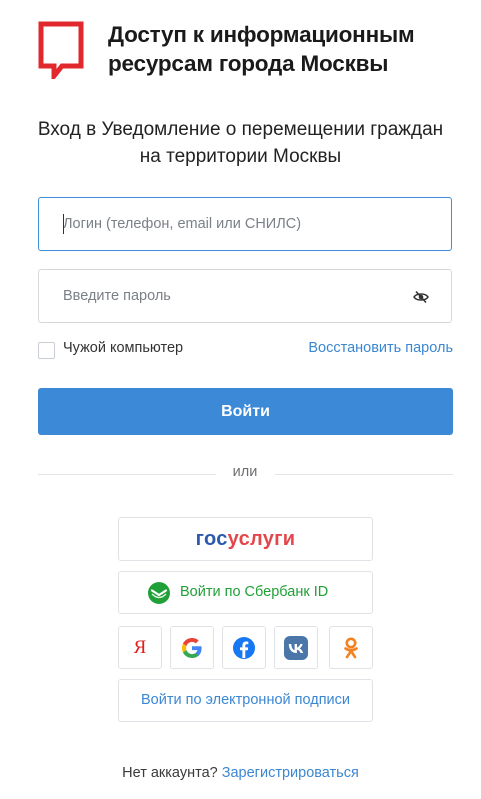  What do you see at coordinates (364, 474) in the screenshot?
I see `divider-line-right` at bounding box center [364, 474].